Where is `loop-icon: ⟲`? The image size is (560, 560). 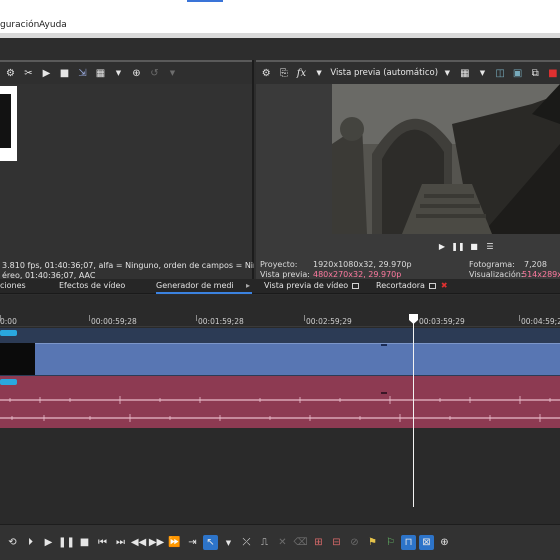
loop-icon: ⟲ is located at coordinates (12, 542).